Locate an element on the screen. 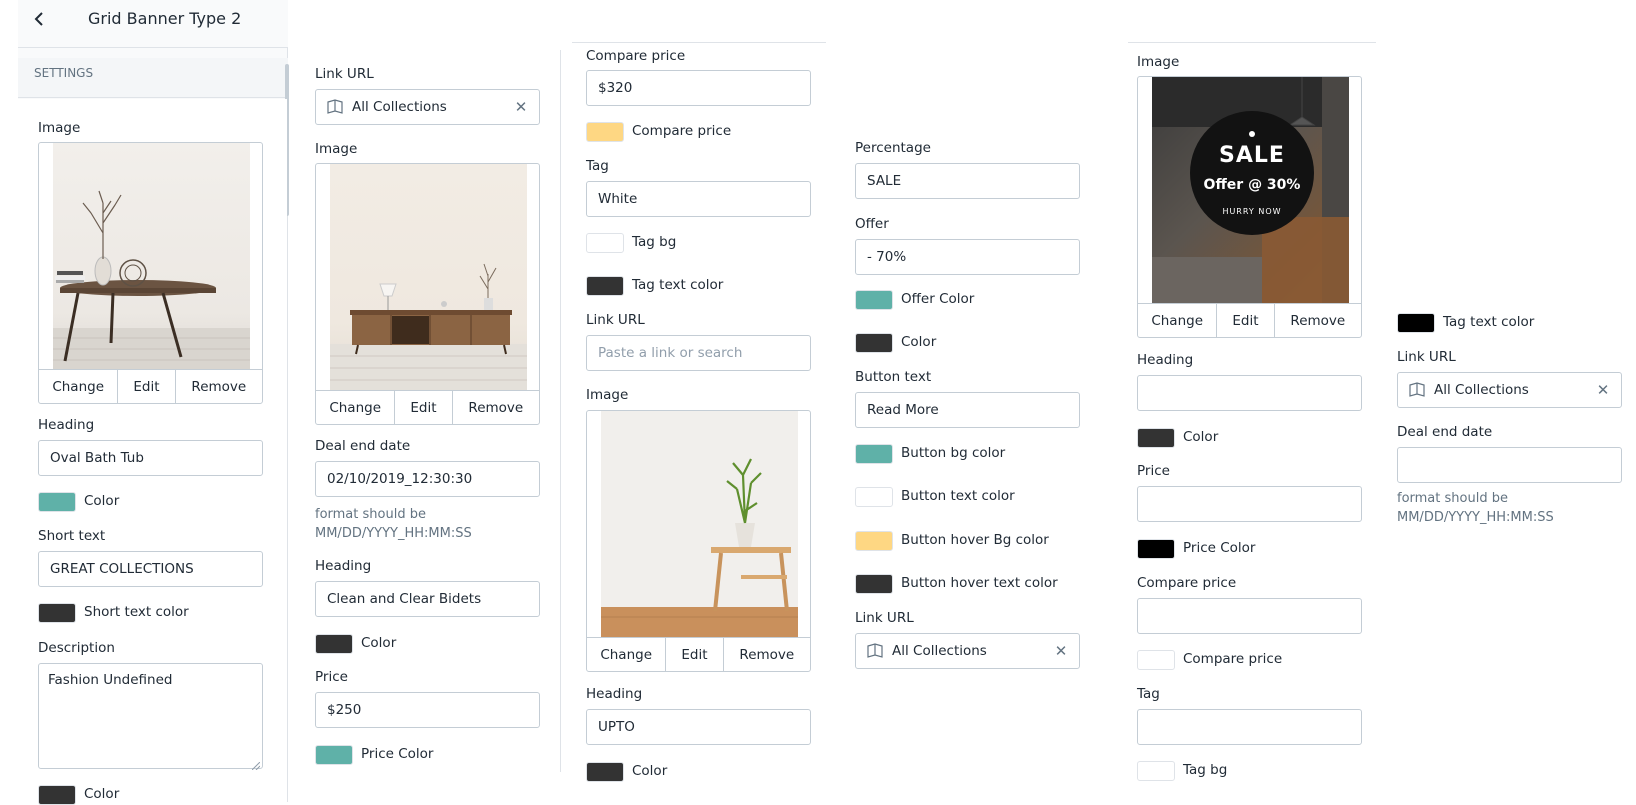 This screenshot has width=1636, height=805. heading-input is located at coordinates (1249, 393).